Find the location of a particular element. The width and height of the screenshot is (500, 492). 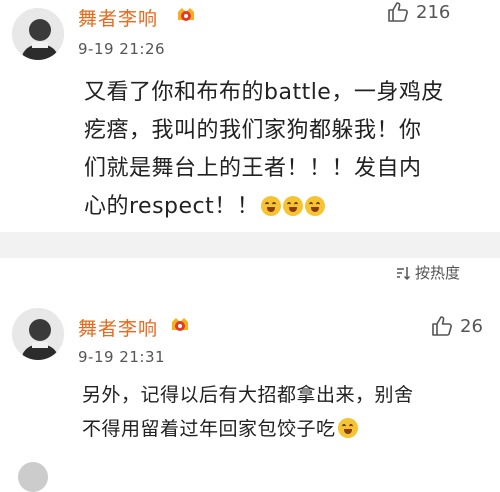

comment-line: 又看了你和布布的battle，一身鸡皮 is located at coordinates (264, 92).